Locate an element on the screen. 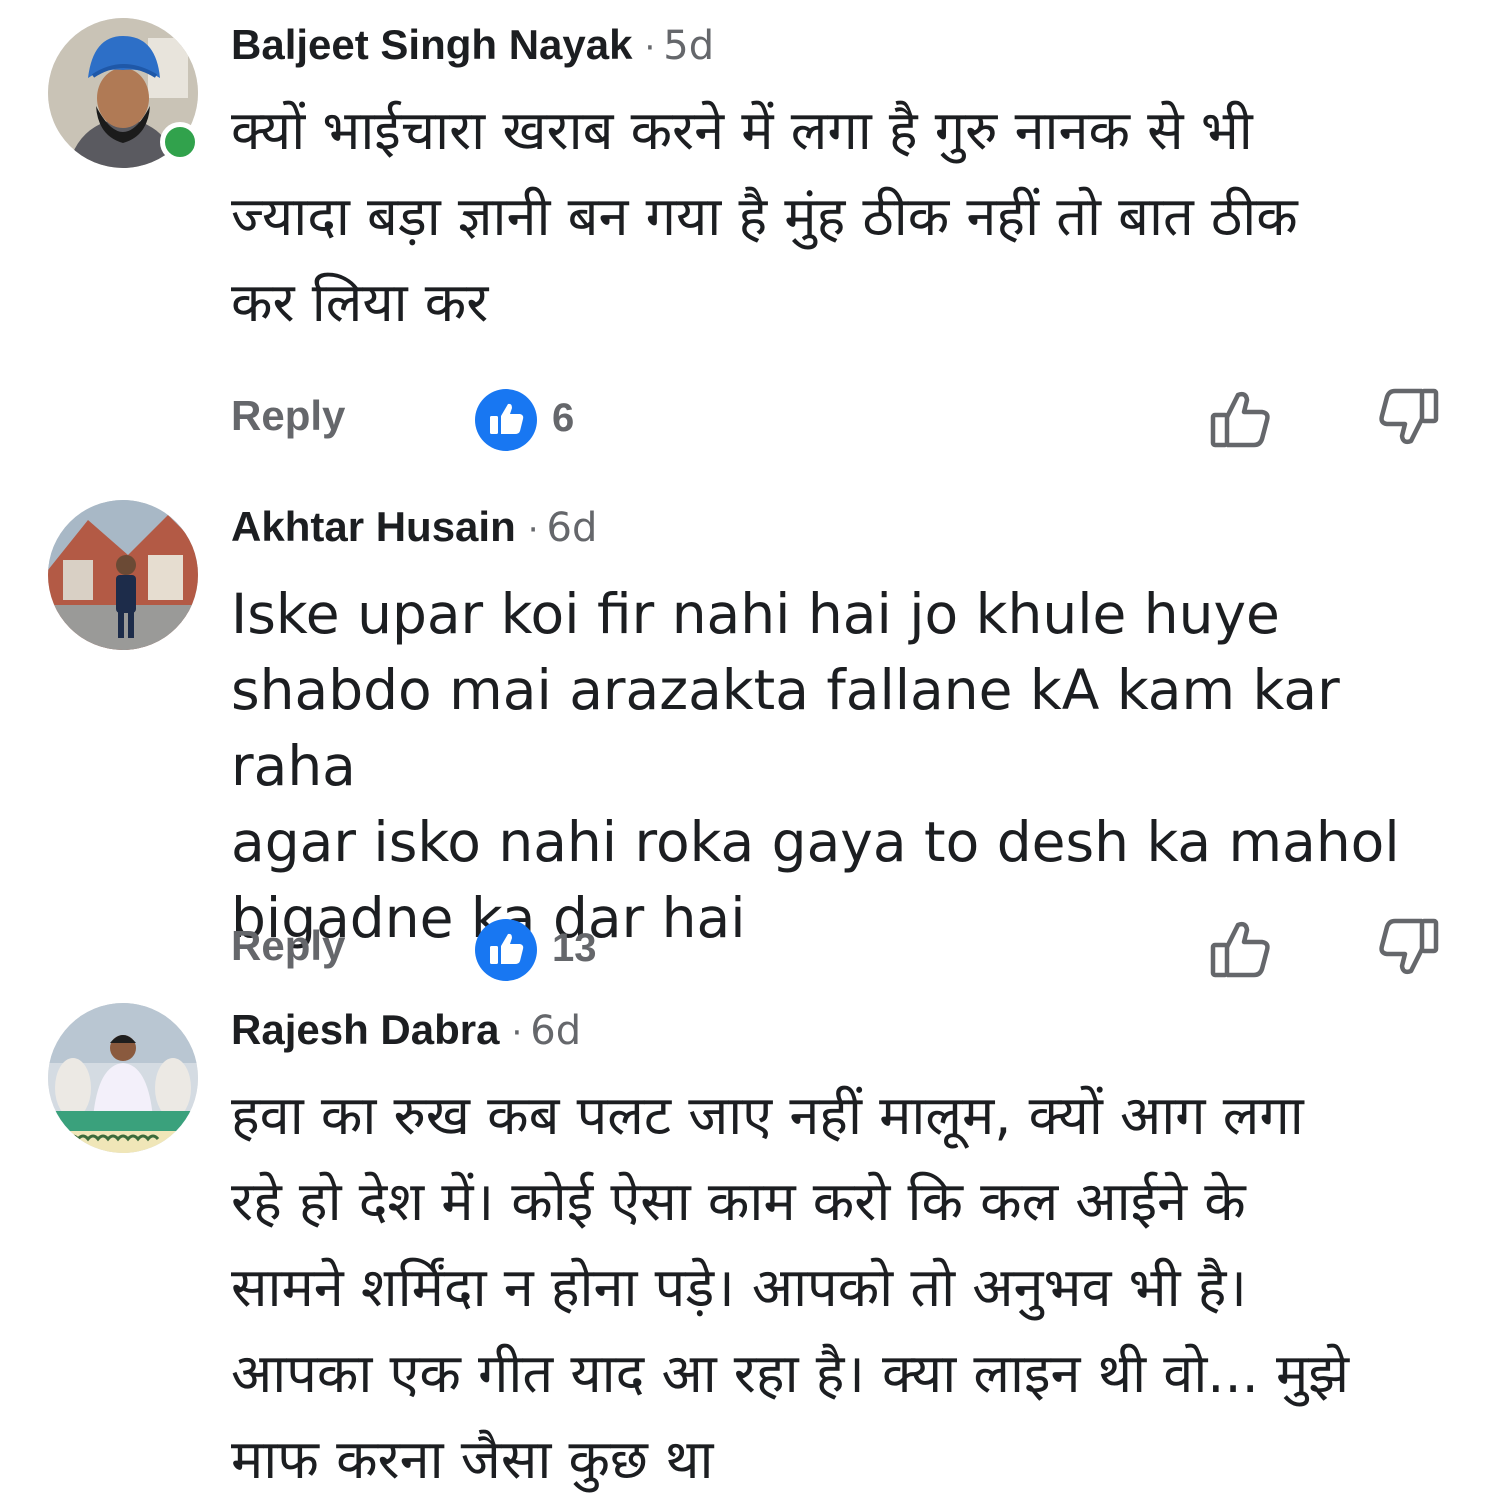 The image size is (1500, 1500). comment-actions: Reply 6 is located at coordinates (750, 417).